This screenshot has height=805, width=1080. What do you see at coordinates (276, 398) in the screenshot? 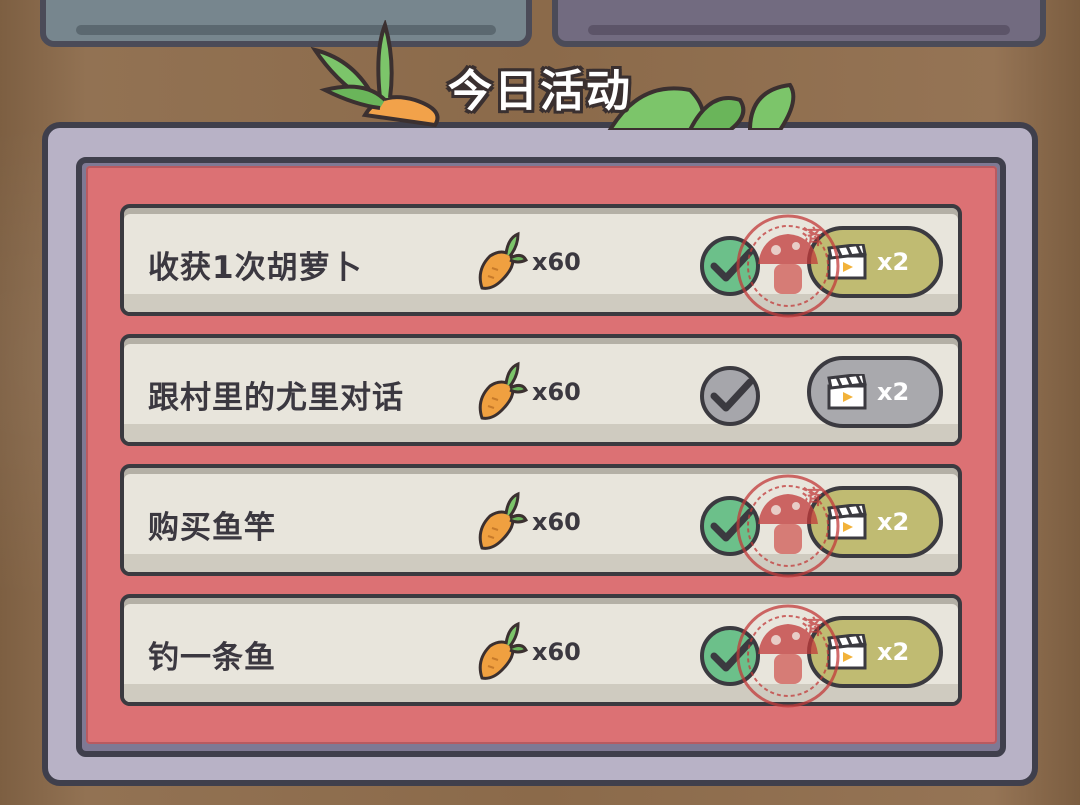
I see `task-label: 跟村里的尤里对话` at bounding box center [276, 398].